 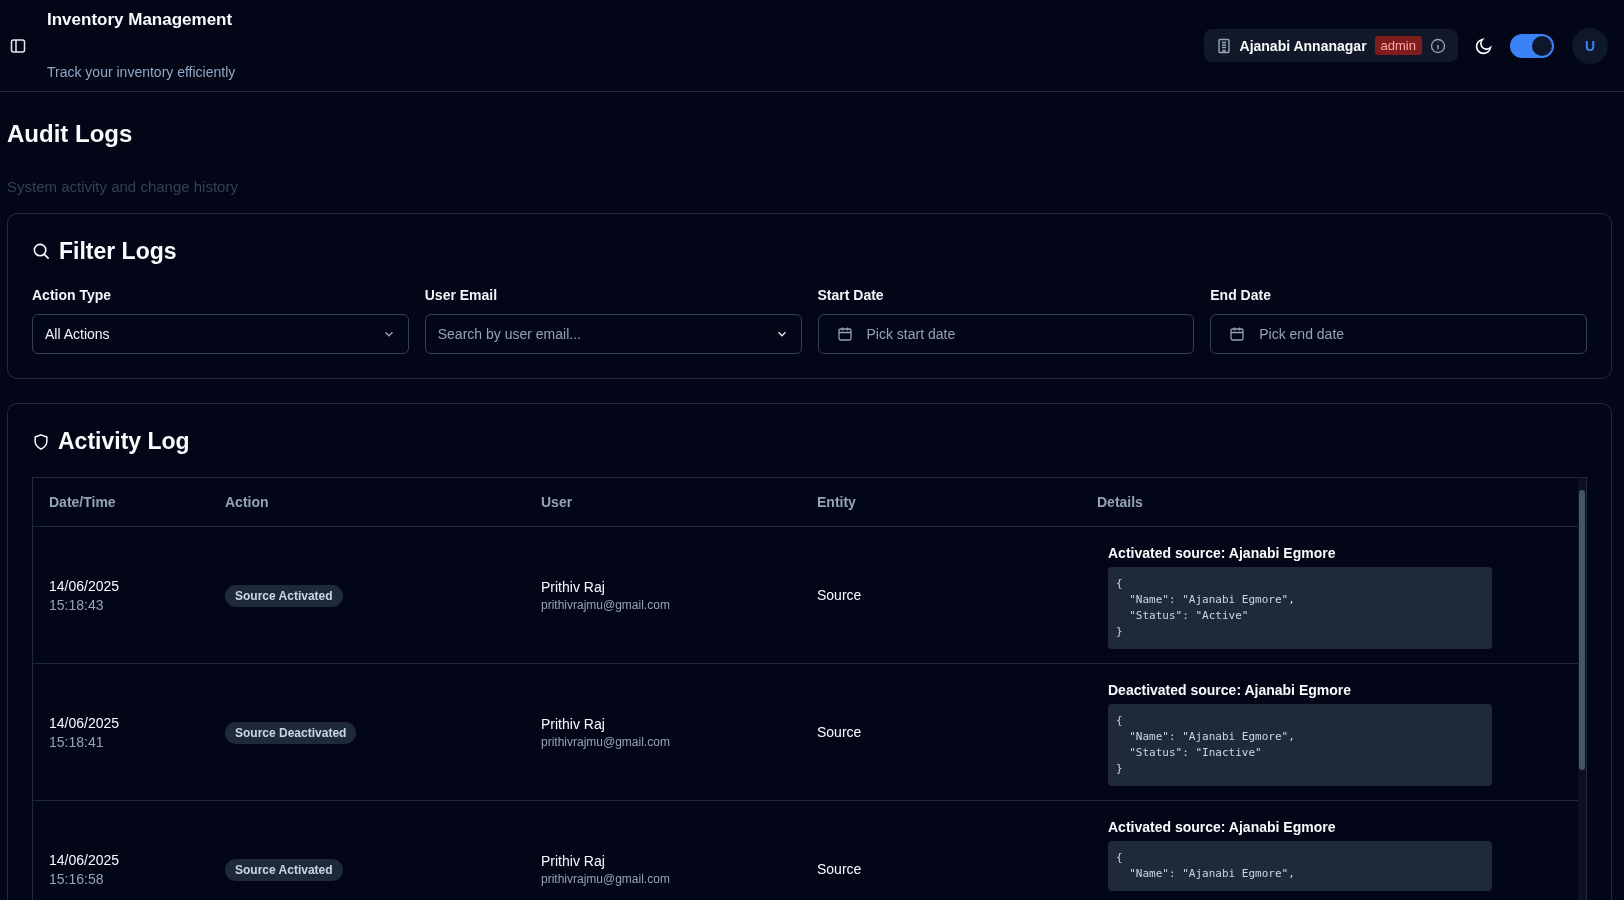 What do you see at coordinates (123, 186) in the screenshot?
I see `page-subtitle: System activity and change history` at bounding box center [123, 186].